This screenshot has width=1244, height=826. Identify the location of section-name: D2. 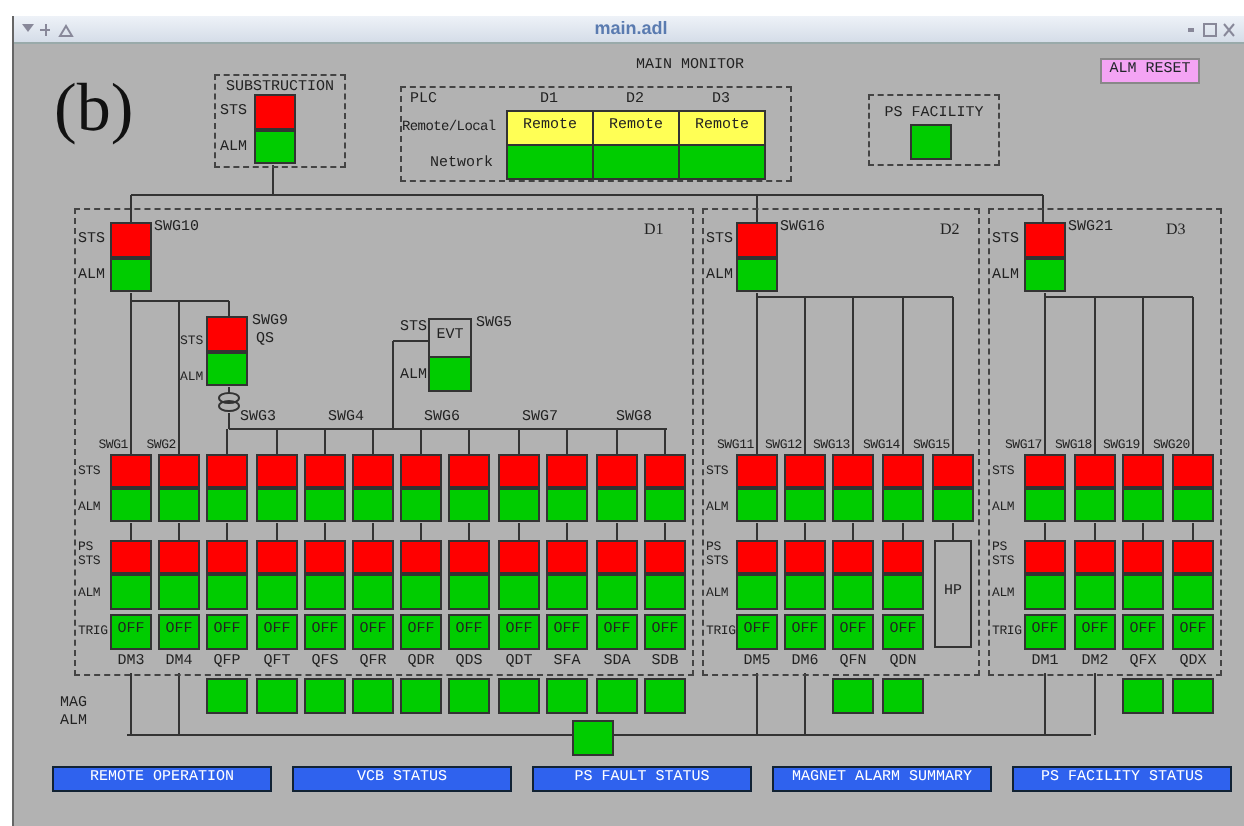
(950, 229).